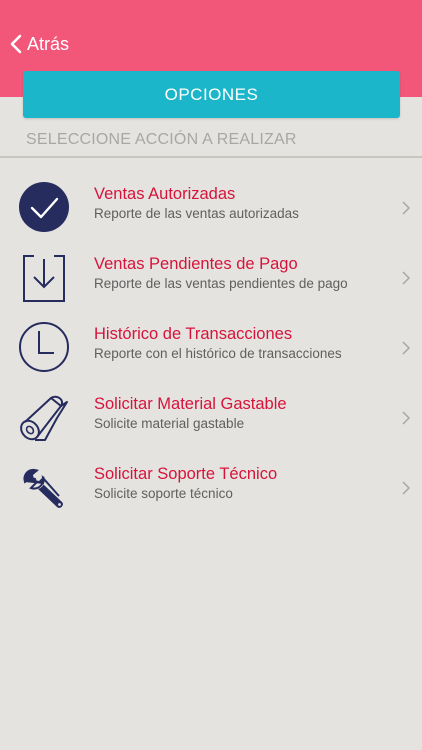  Describe the element at coordinates (44, 207) in the screenshot. I see `checkmark-circle-icon` at that location.